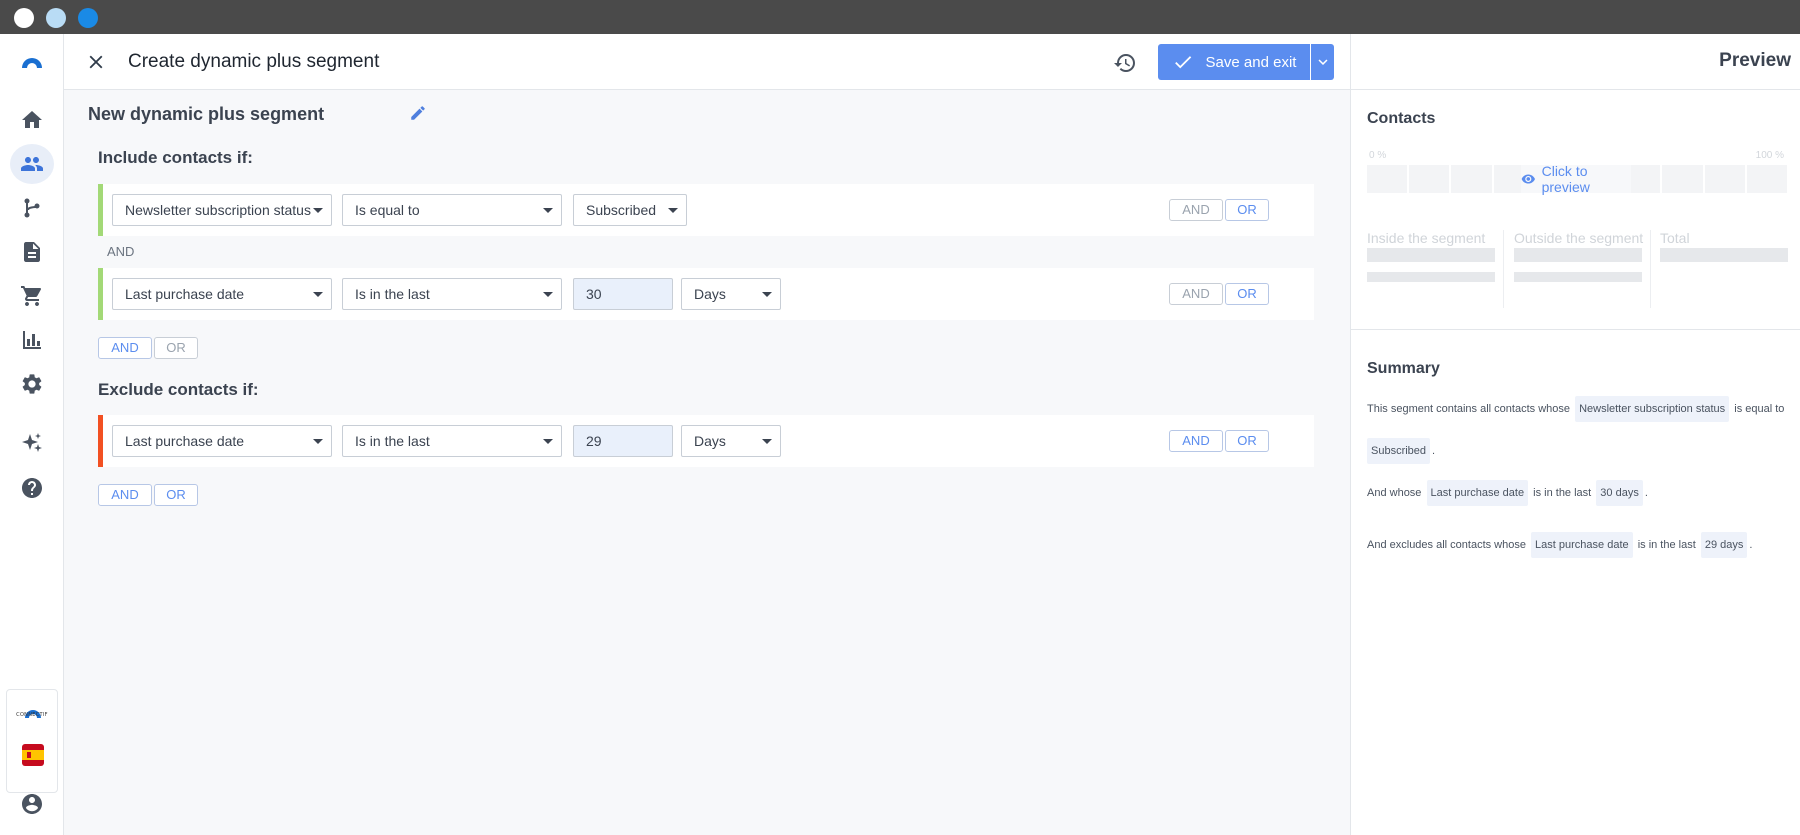  I want to click on summary-text: This segment contains all contacts whose, so click(1468, 409).